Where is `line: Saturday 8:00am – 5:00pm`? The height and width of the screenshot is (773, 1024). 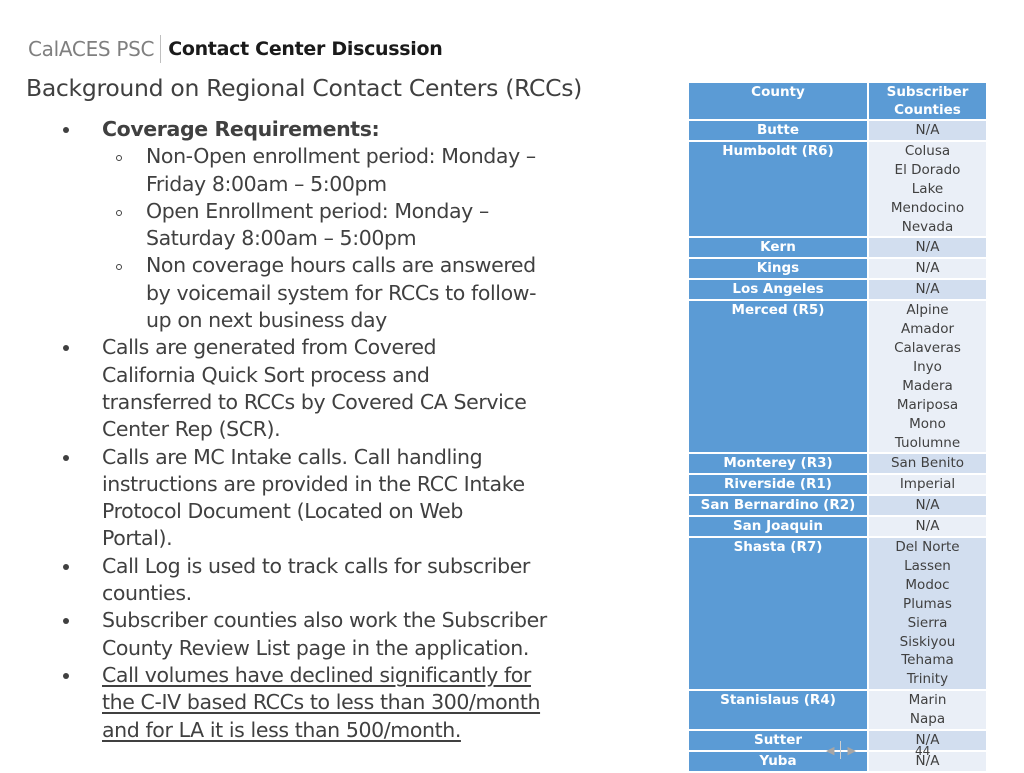 line: Saturday 8:00am – 5:00pm is located at coordinates (281, 238).